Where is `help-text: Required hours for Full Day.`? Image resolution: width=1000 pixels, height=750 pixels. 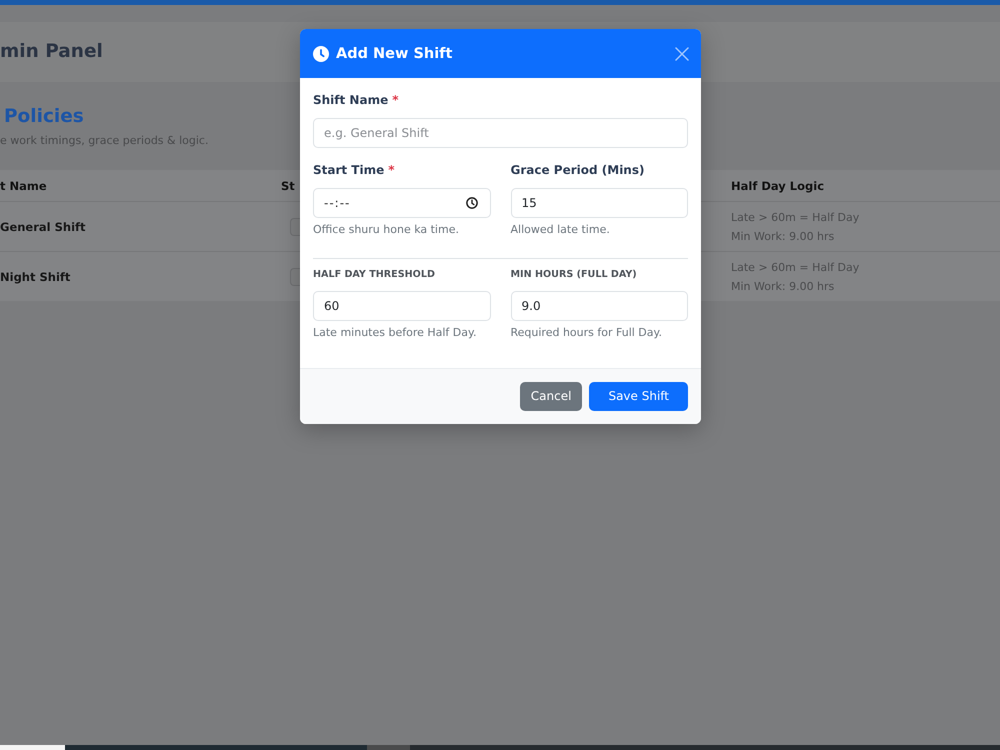 help-text: Required hours for Full Day. is located at coordinates (586, 333).